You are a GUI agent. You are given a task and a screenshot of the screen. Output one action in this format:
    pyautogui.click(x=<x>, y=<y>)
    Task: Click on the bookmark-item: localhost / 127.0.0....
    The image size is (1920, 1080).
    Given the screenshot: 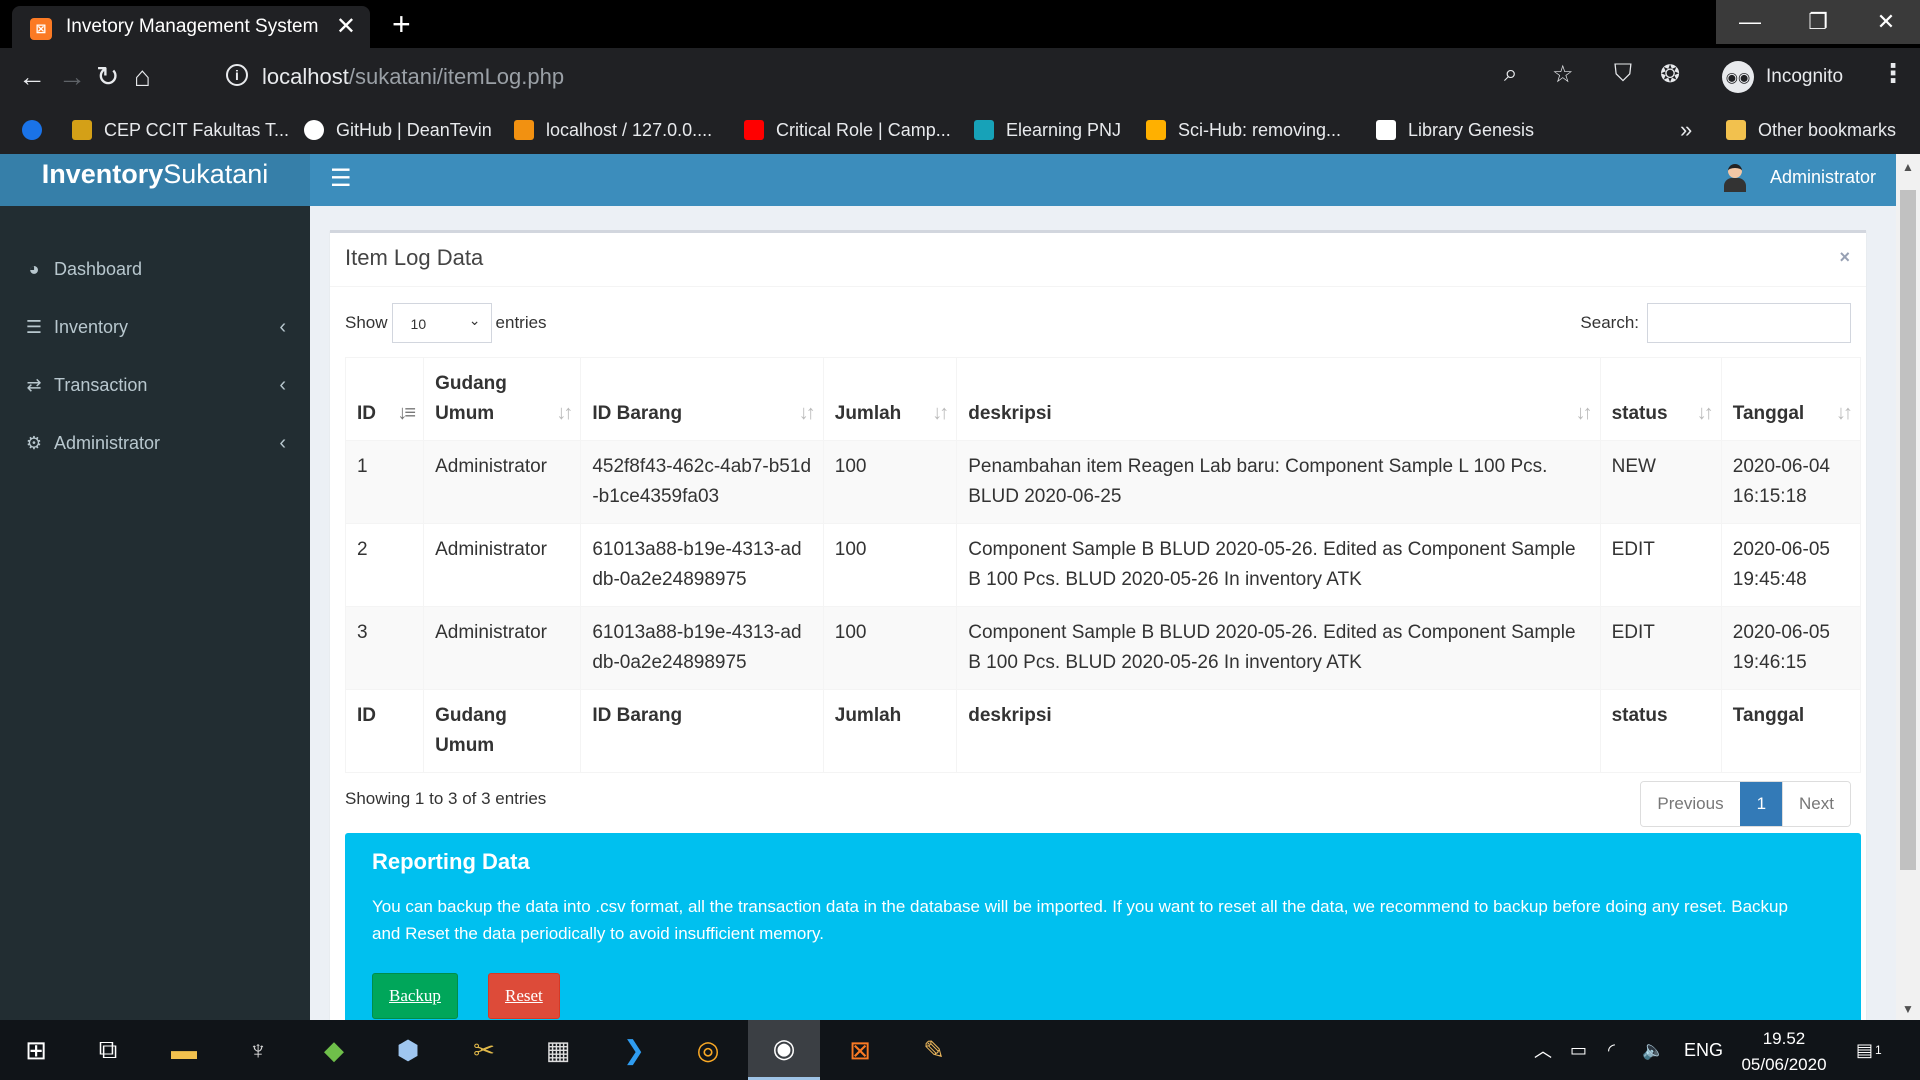 What is the action you would take?
    pyautogui.click(x=613, y=130)
    